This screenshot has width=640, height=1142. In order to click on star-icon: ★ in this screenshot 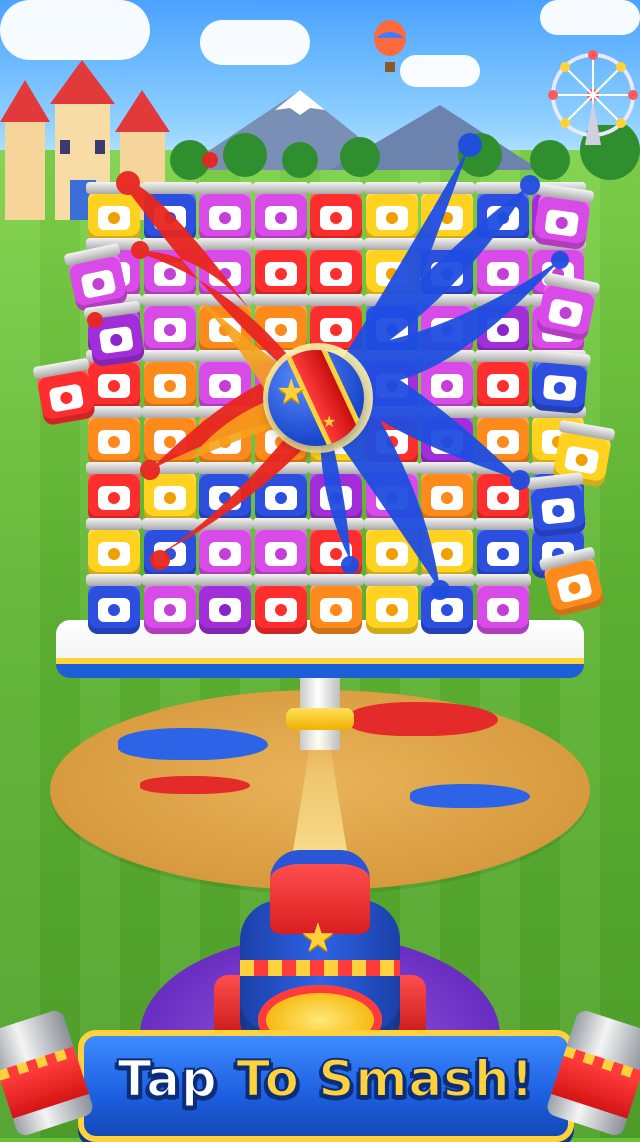, I will do `click(291, 392)`.